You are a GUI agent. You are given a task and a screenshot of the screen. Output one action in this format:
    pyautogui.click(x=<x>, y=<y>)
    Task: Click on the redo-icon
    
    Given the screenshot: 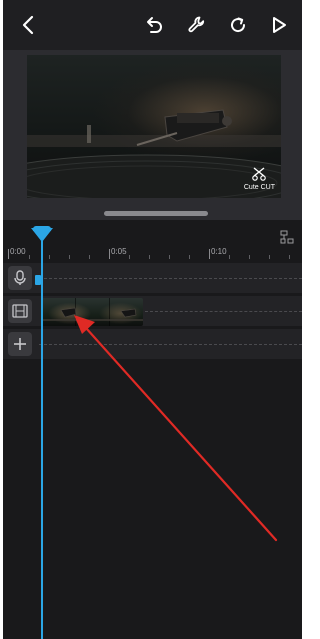 What is the action you would take?
    pyautogui.click(x=238, y=25)
    